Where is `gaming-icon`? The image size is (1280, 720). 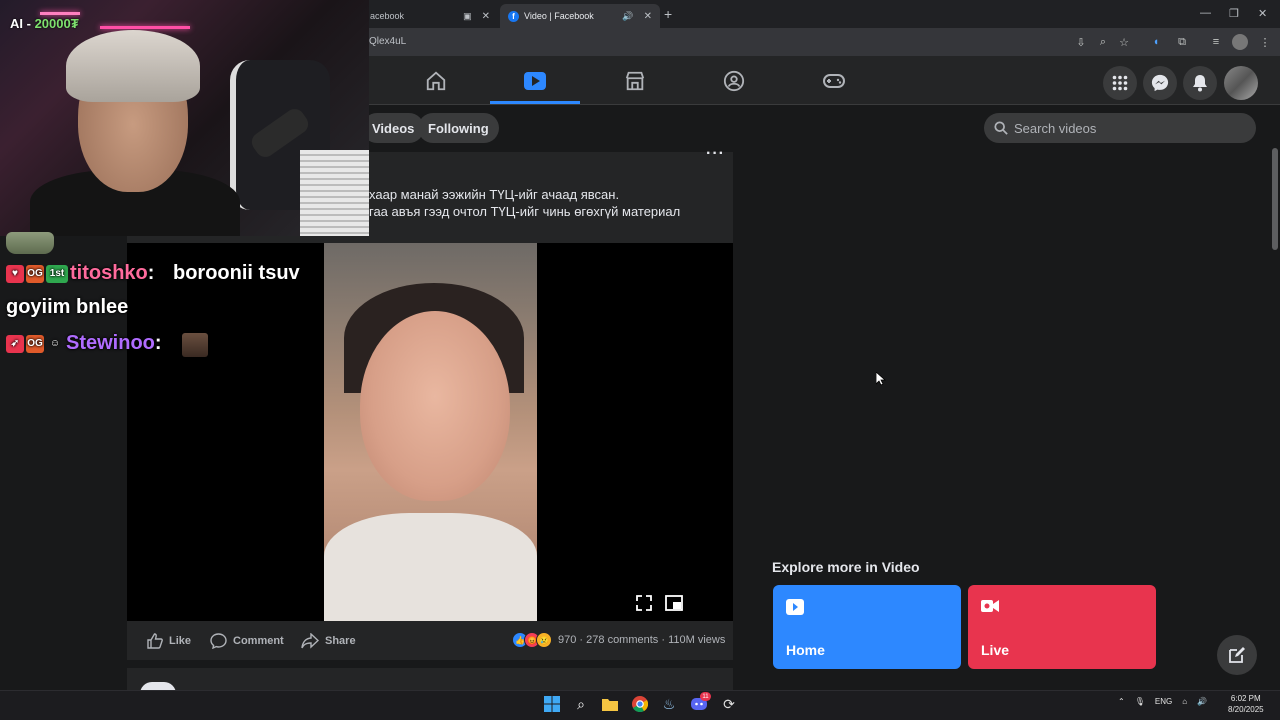 gaming-icon is located at coordinates (834, 81).